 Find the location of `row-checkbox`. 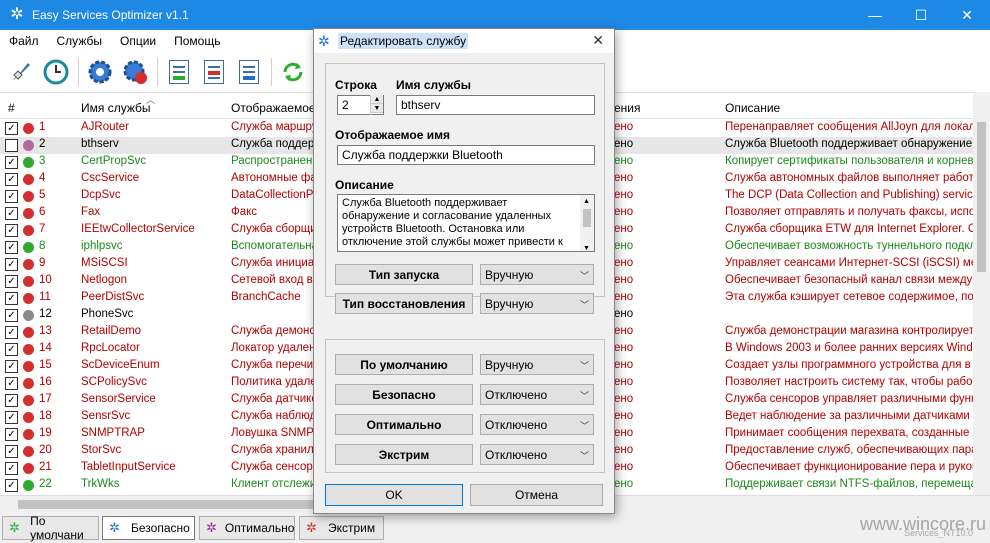

row-checkbox is located at coordinates (11, 145).